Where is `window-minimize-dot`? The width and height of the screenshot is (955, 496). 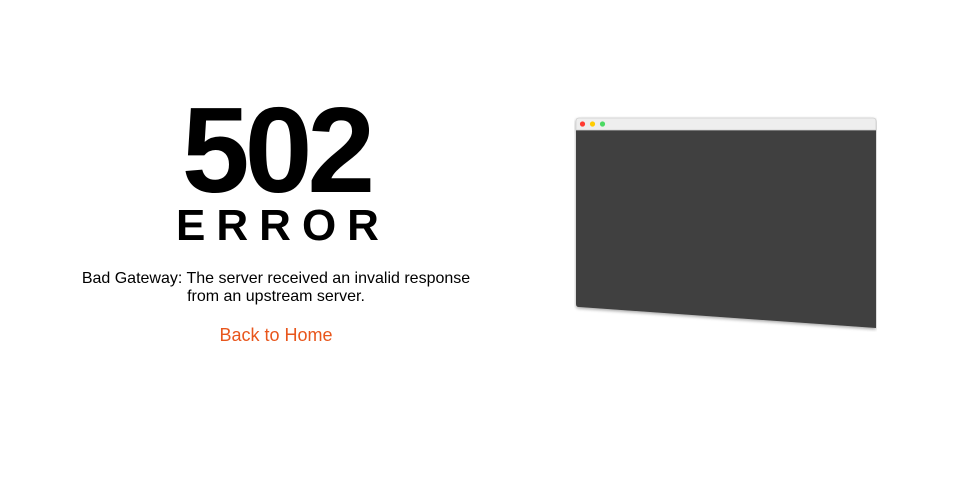
window-minimize-dot is located at coordinates (592, 124).